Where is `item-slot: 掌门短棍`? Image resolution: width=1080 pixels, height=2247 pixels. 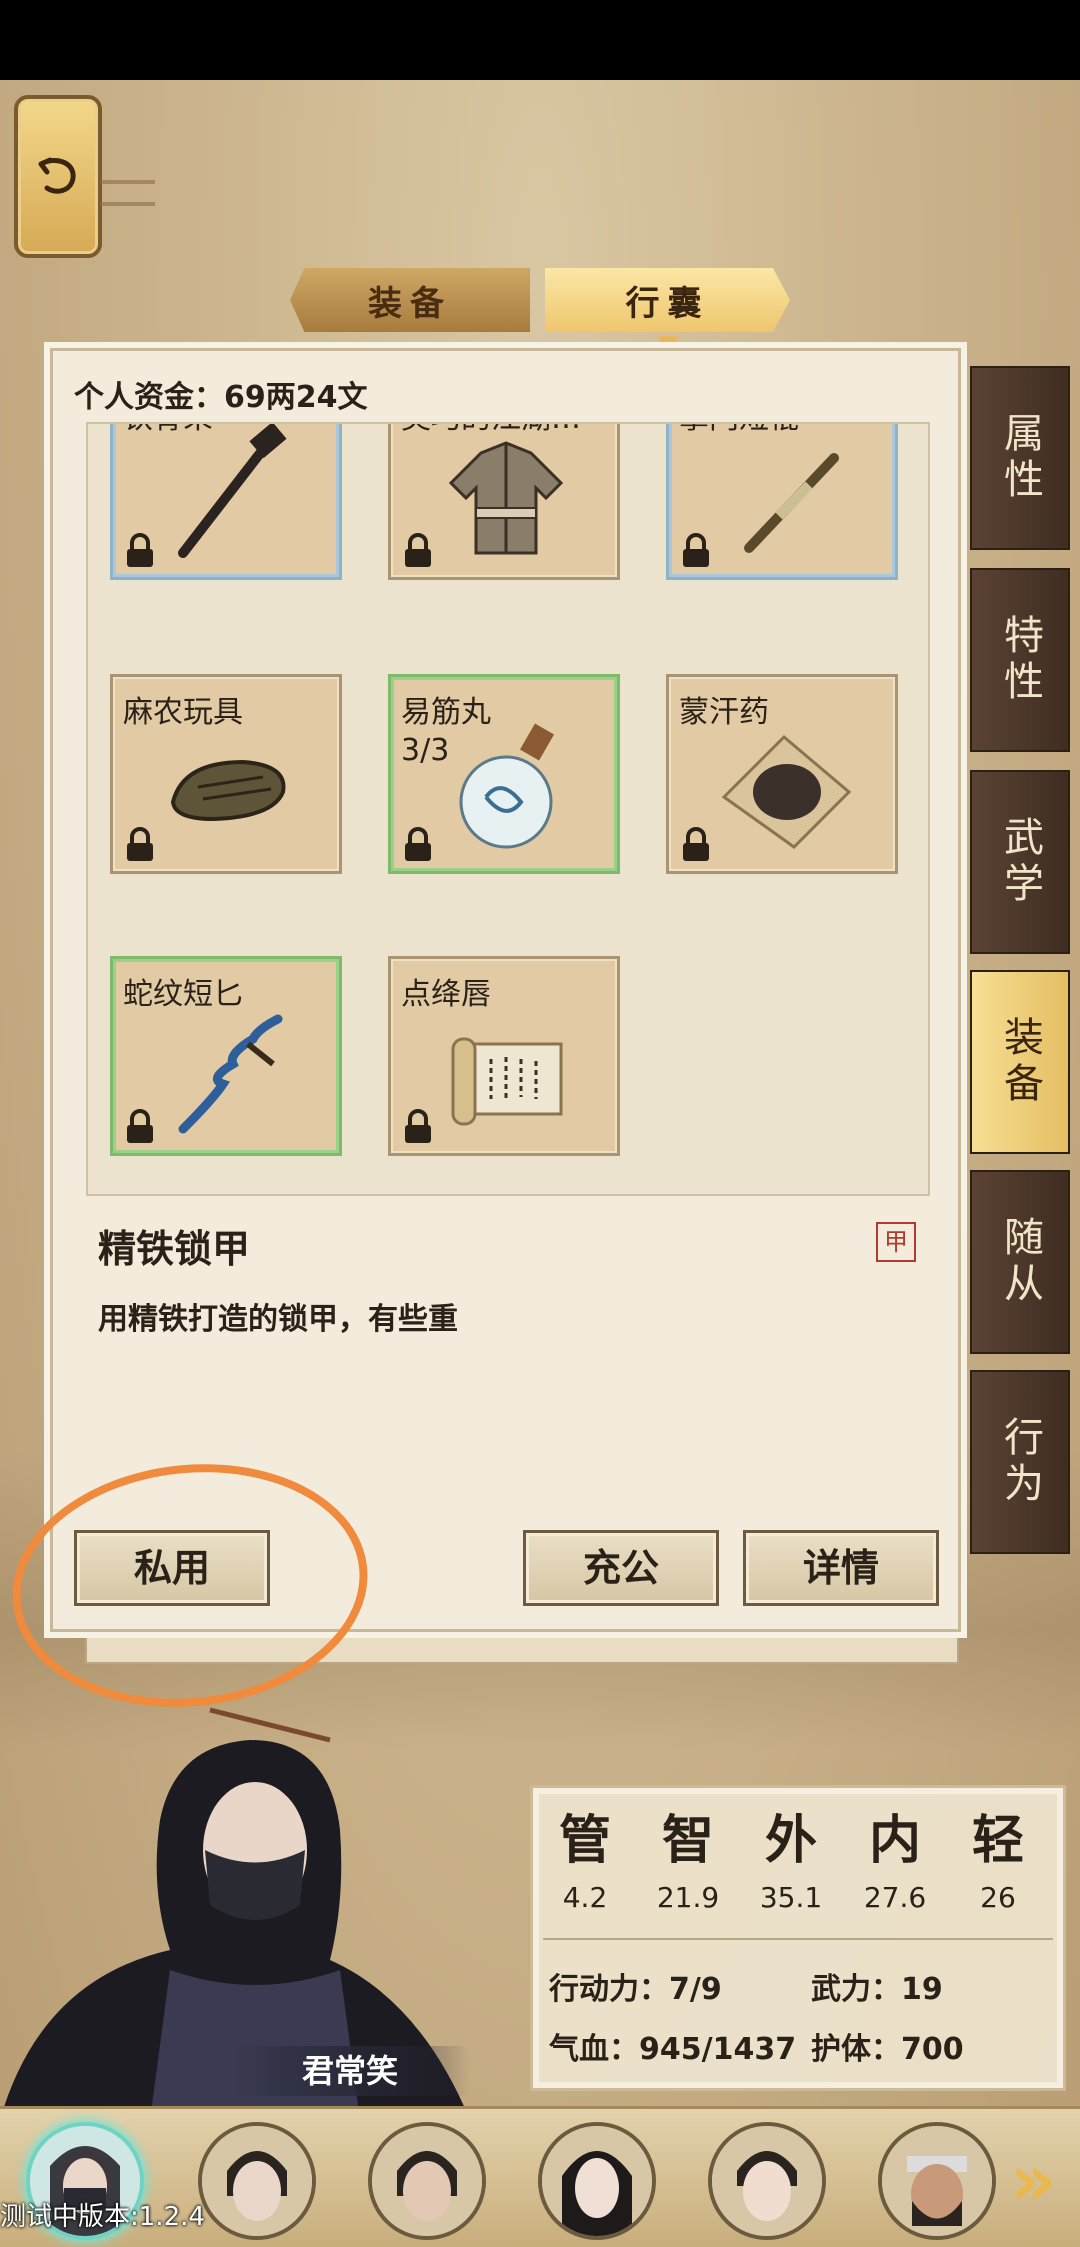
item-slot: 掌门短棍 is located at coordinates (782, 502).